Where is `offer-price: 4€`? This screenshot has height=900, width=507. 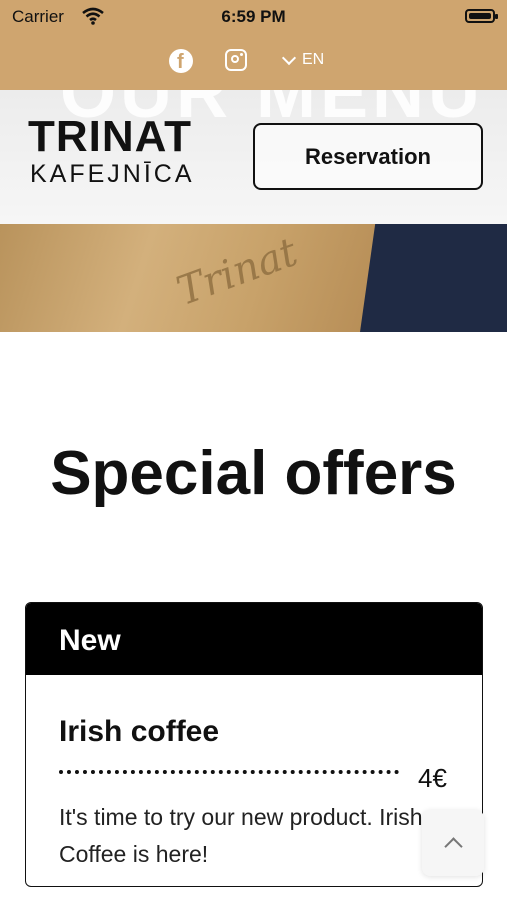 offer-price: 4€ is located at coordinates (432, 778).